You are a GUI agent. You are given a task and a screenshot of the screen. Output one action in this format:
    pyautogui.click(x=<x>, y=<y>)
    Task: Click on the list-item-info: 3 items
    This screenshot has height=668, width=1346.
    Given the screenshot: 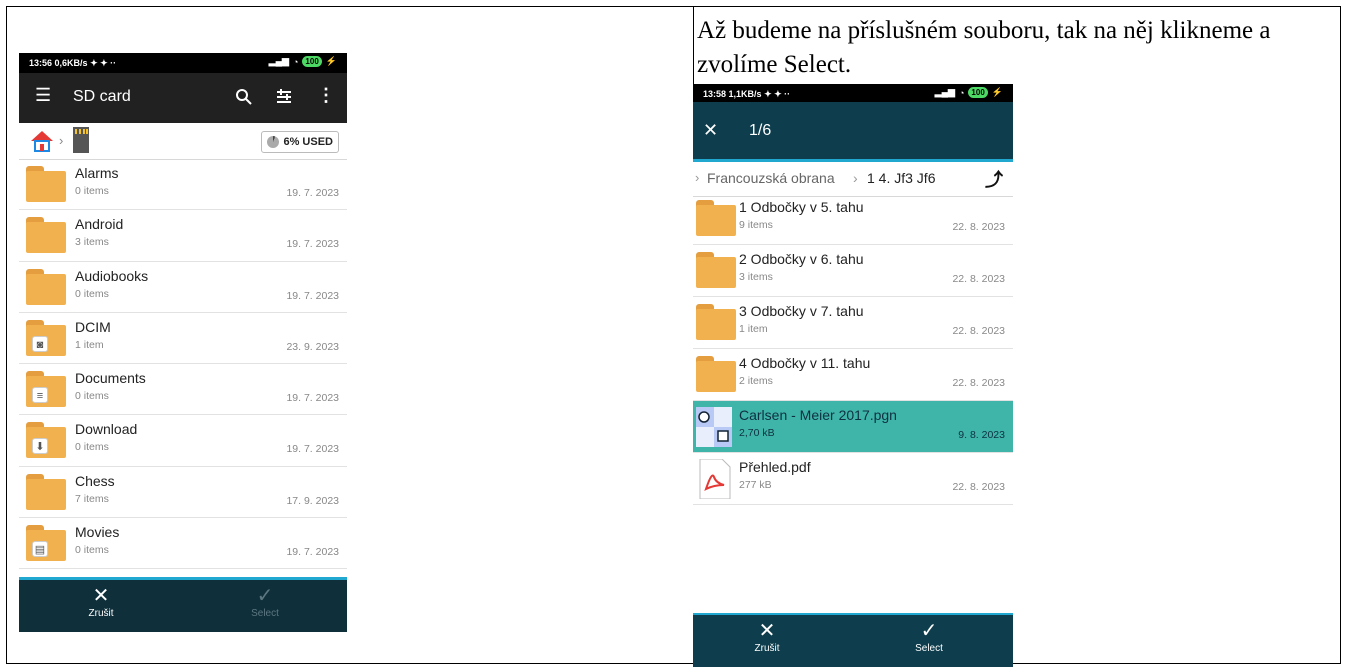 What is the action you would take?
    pyautogui.click(x=756, y=277)
    